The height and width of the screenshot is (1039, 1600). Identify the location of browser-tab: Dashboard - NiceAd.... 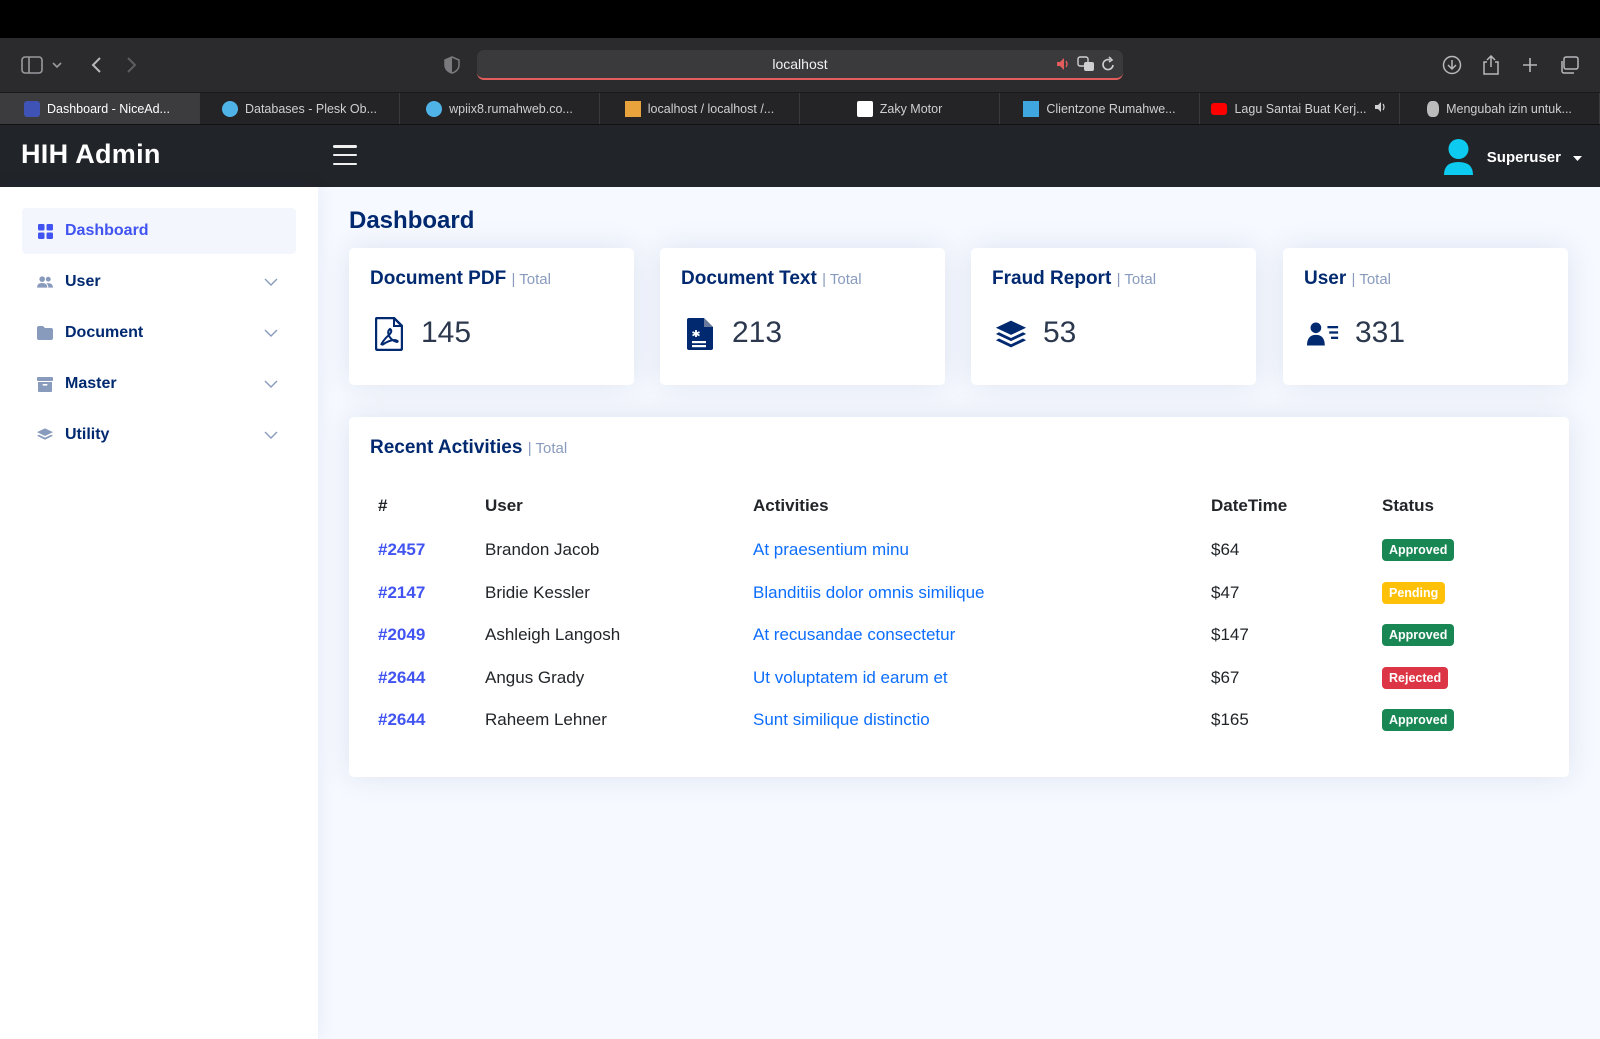
(100, 108).